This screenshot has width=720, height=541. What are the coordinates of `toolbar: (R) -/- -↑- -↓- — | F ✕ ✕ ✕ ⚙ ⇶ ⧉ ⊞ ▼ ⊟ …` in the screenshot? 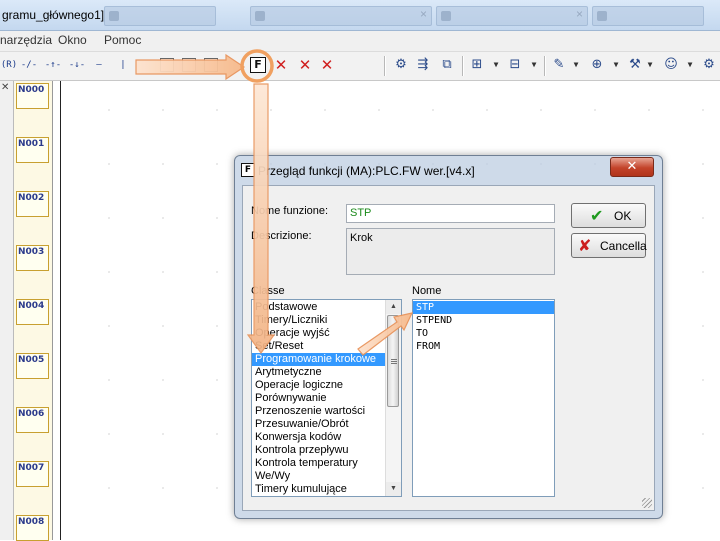 It's located at (360, 66).